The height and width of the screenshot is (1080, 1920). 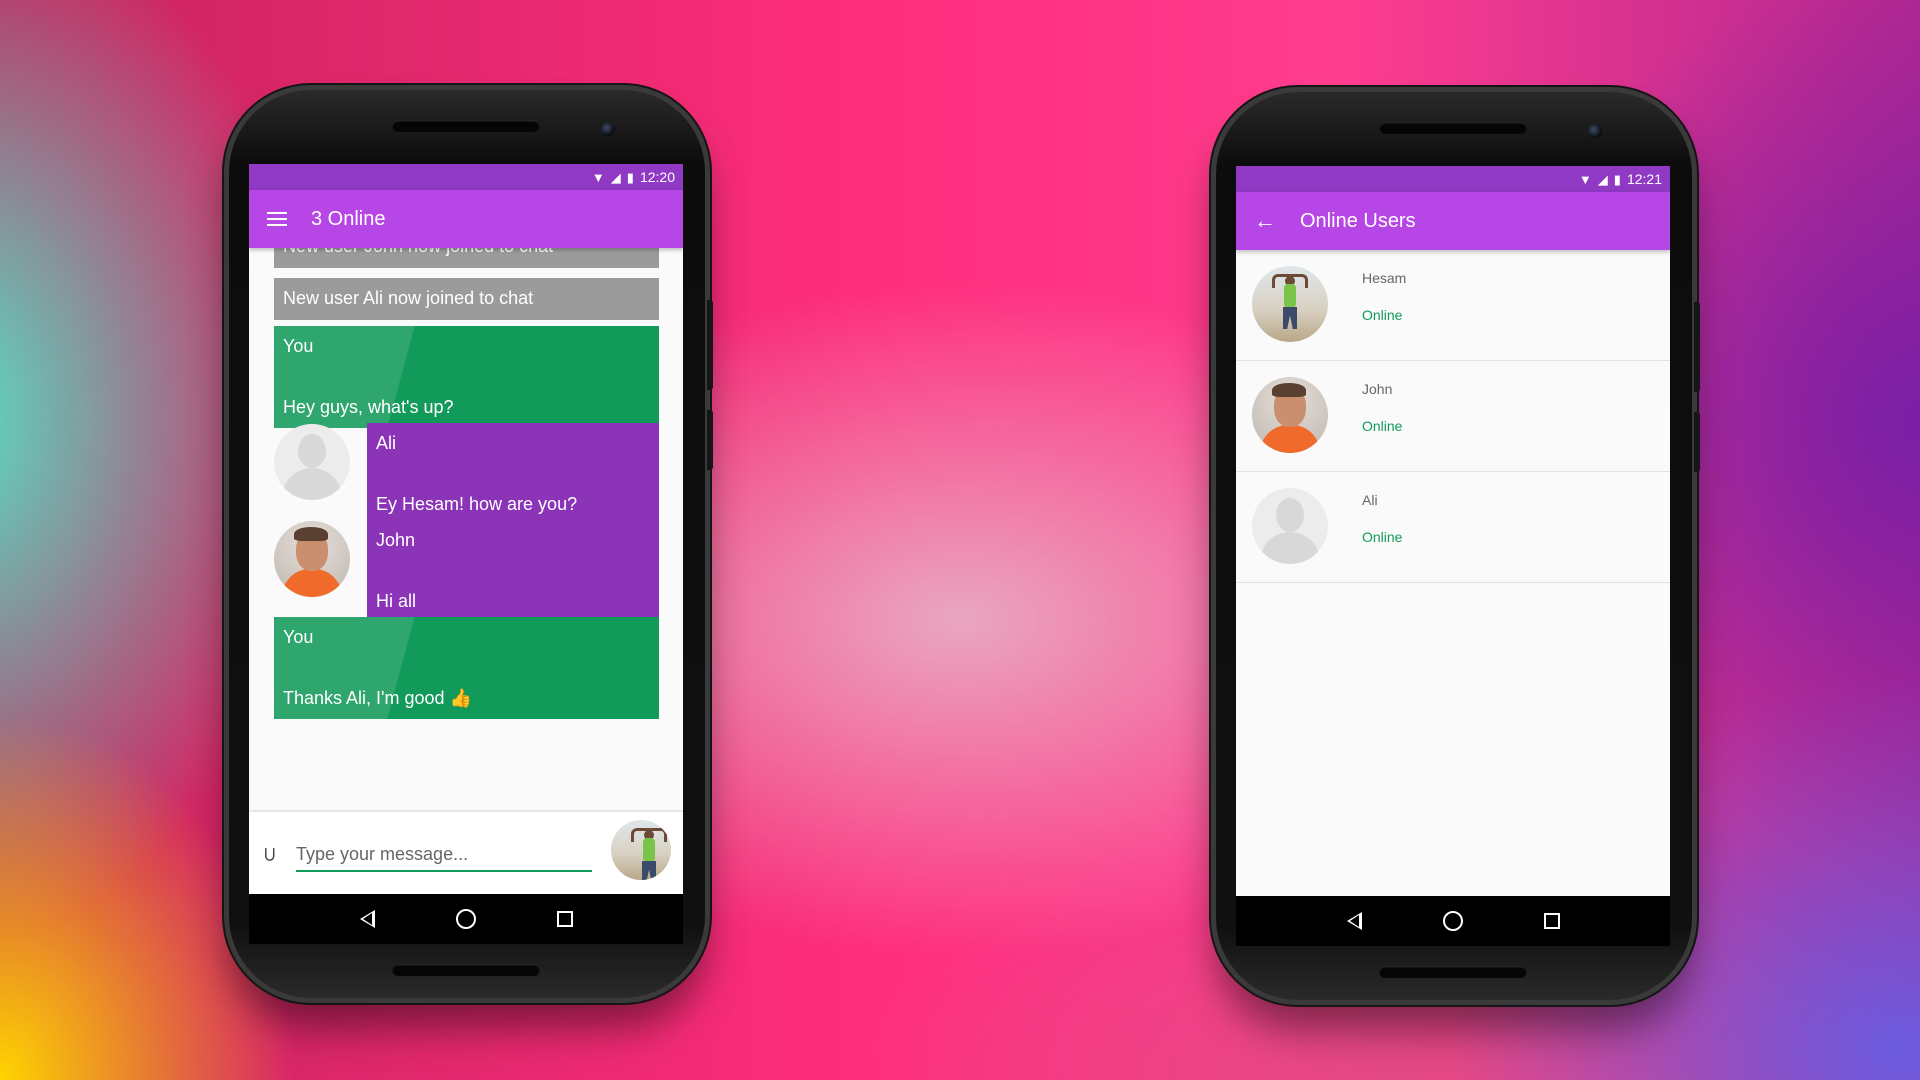 I want to click on message-sender: Ali, so click(x=386, y=443).